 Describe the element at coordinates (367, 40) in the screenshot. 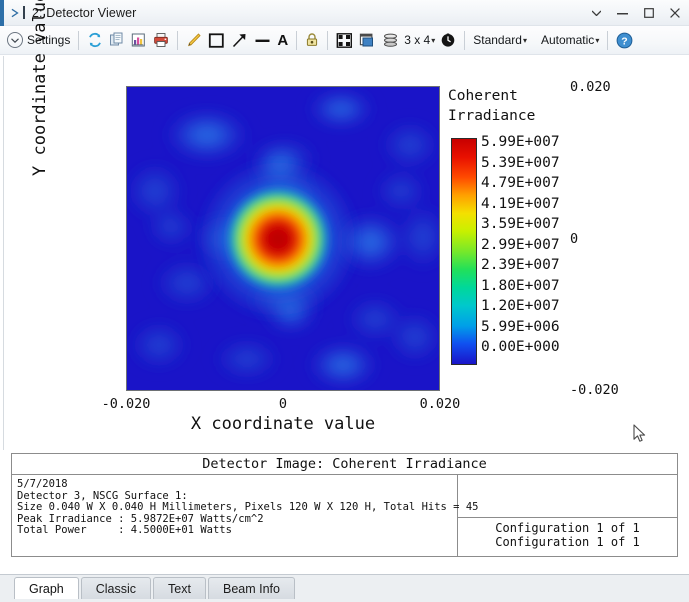

I see `window-capture-icon` at that location.